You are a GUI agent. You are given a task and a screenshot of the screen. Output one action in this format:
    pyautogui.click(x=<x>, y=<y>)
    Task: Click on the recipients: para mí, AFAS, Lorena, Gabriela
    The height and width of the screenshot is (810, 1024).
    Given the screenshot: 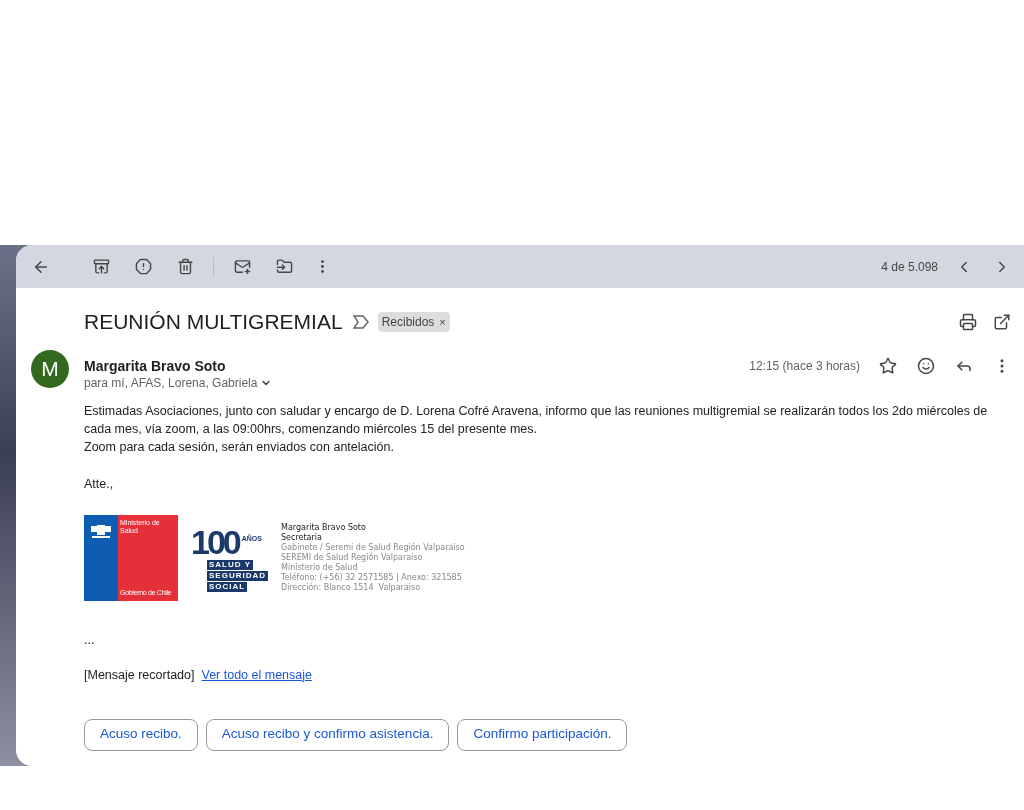 What is the action you would take?
    pyautogui.click(x=171, y=383)
    